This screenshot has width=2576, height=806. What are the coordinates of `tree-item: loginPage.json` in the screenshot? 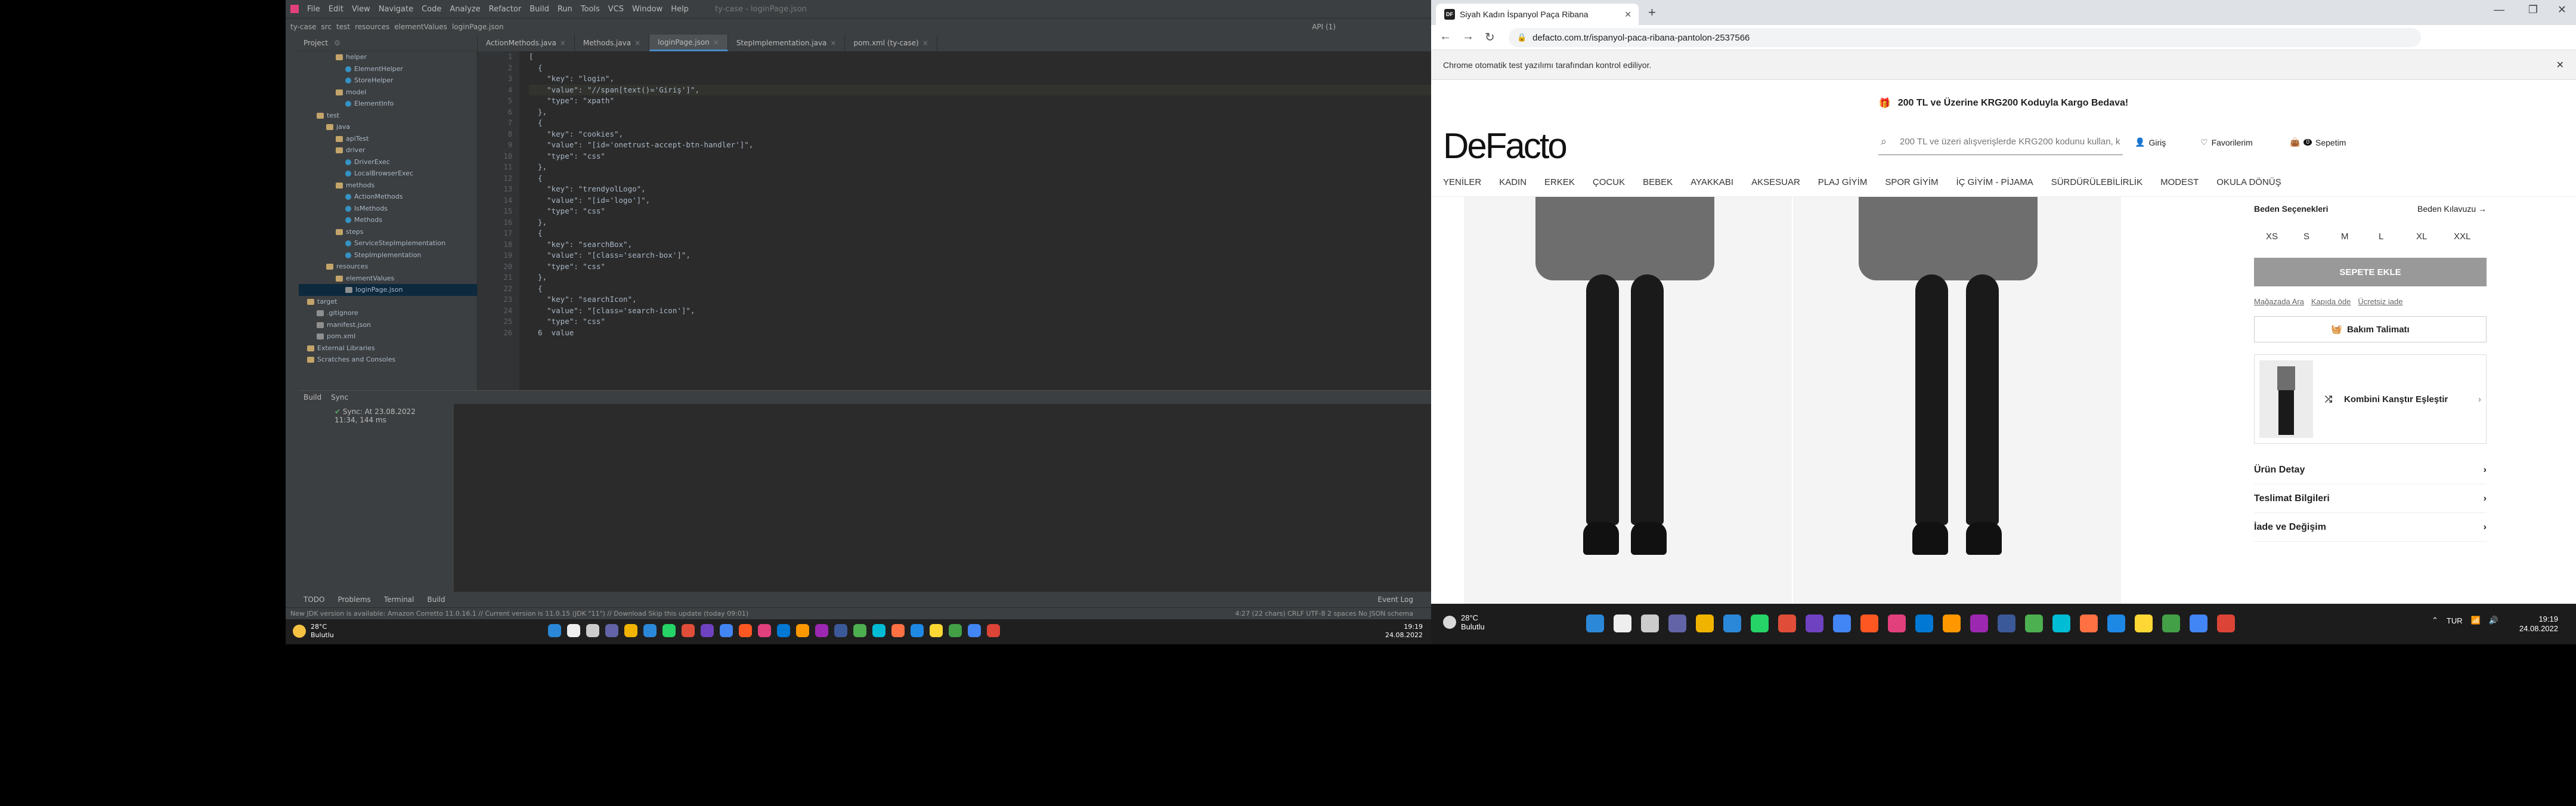 It's located at (388, 290).